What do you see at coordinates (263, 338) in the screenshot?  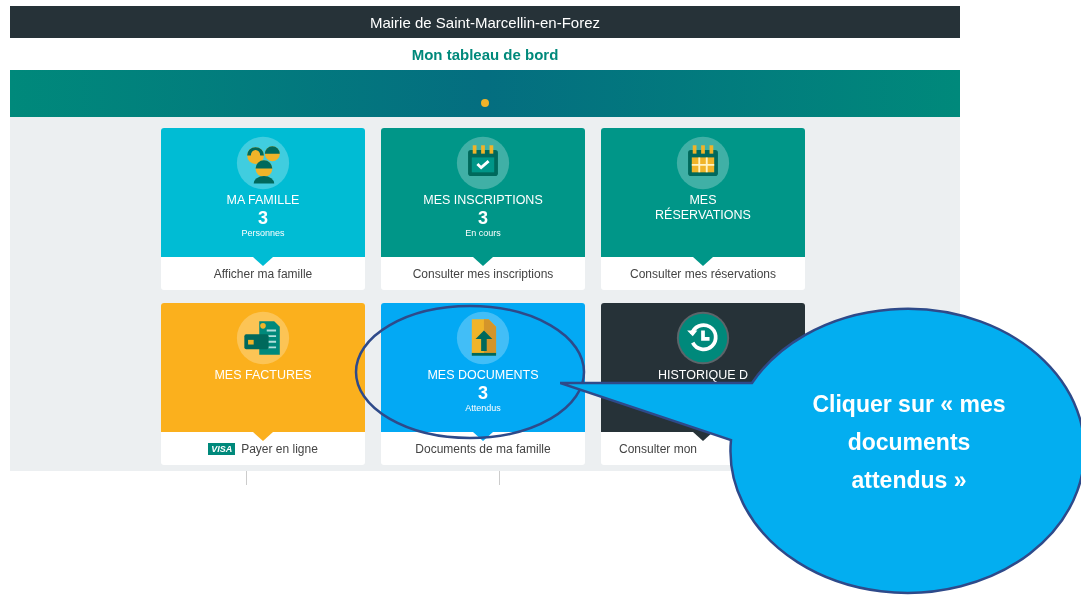 I see `invoice-card-icon` at bounding box center [263, 338].